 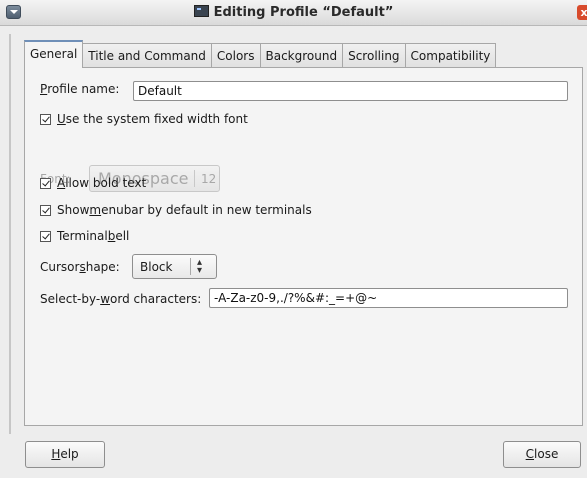 I want to click on profile-name-label-text: rofile name:, so click(x=83, y=89).